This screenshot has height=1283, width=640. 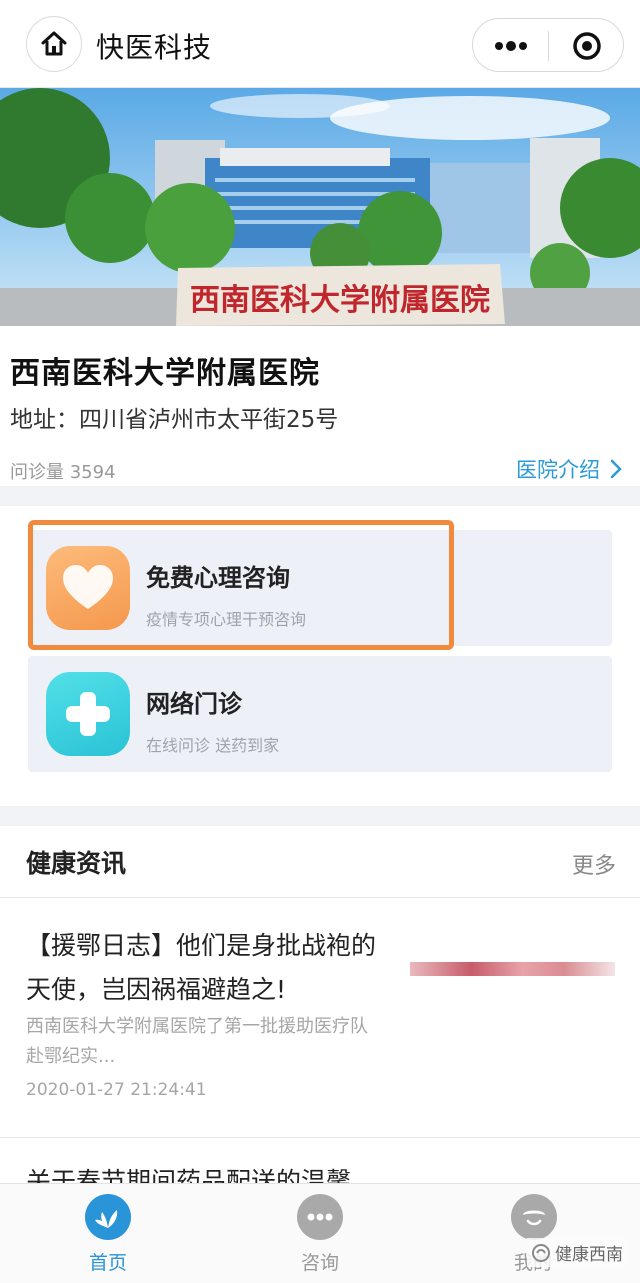 What do you see at coordinates (541, 1252) in the screenshot?
I see `wechat-official-account-icon` at bounding box center [541, 1252].